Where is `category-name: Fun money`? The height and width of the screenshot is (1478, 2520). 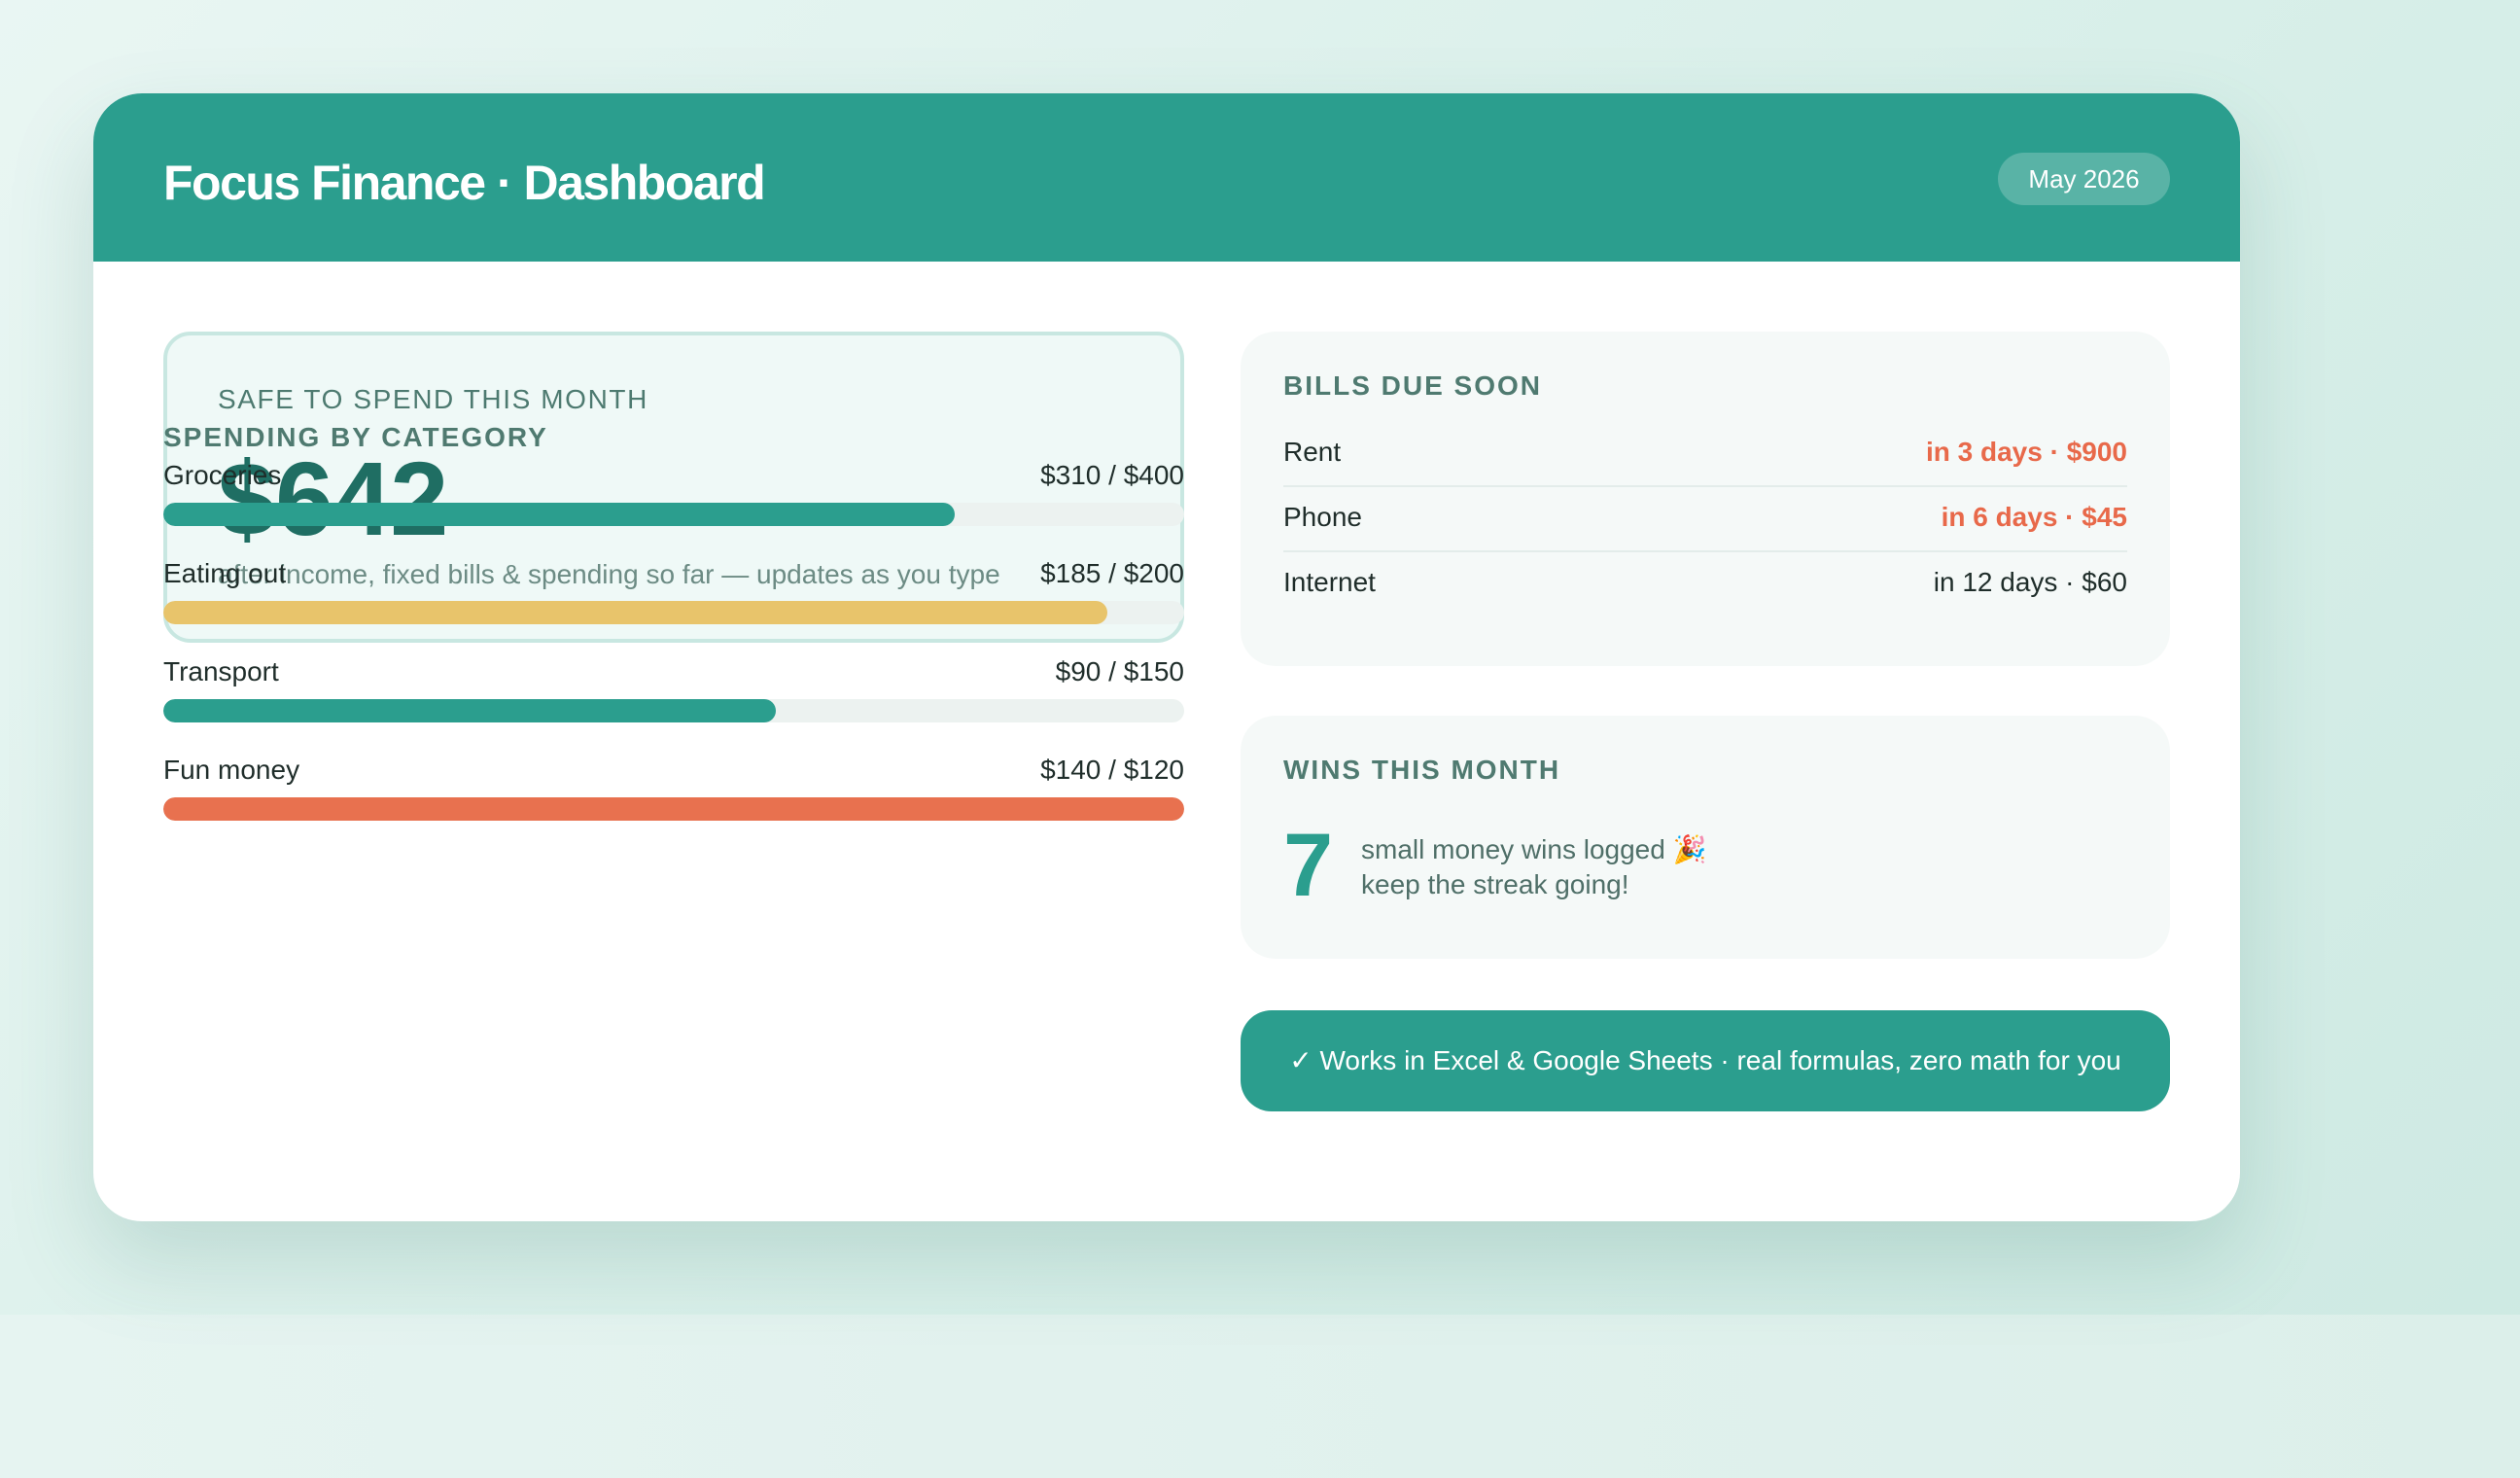
category-name: Fun money is located at coordinates (231, 770).